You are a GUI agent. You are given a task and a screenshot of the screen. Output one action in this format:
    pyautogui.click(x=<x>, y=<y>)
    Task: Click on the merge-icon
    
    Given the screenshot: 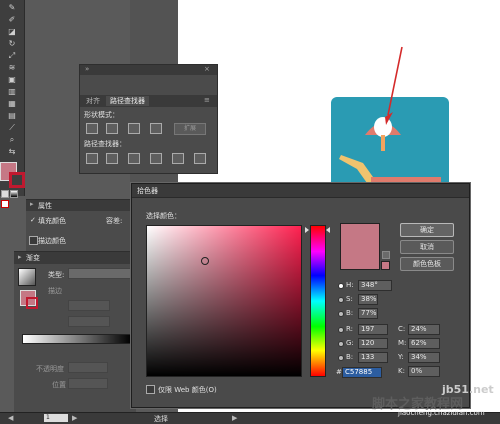 What is the action you would take?
    pyautogui.click(x=134, y=158)
    